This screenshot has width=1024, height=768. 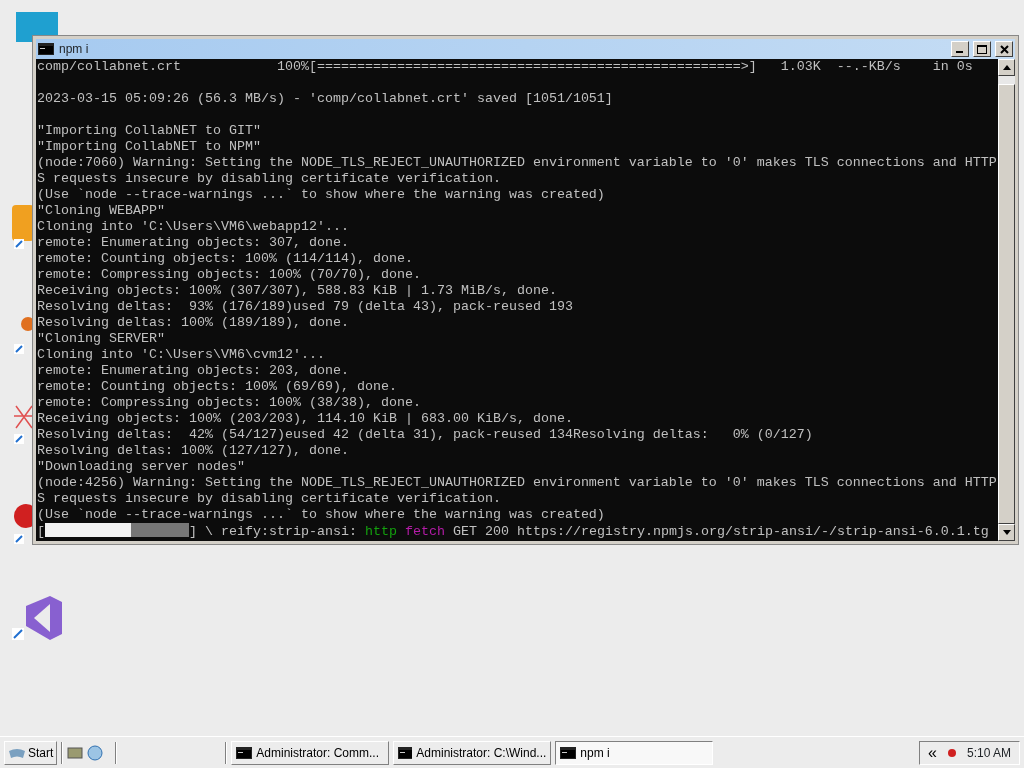 What do you see at coordinates (505, 66) in the screenshot?
I see `console-line: comp/collabnet.crt 100%[=====================================================>] 1.03K --.-KB/s in 0s` at bounding box center [505, 66].